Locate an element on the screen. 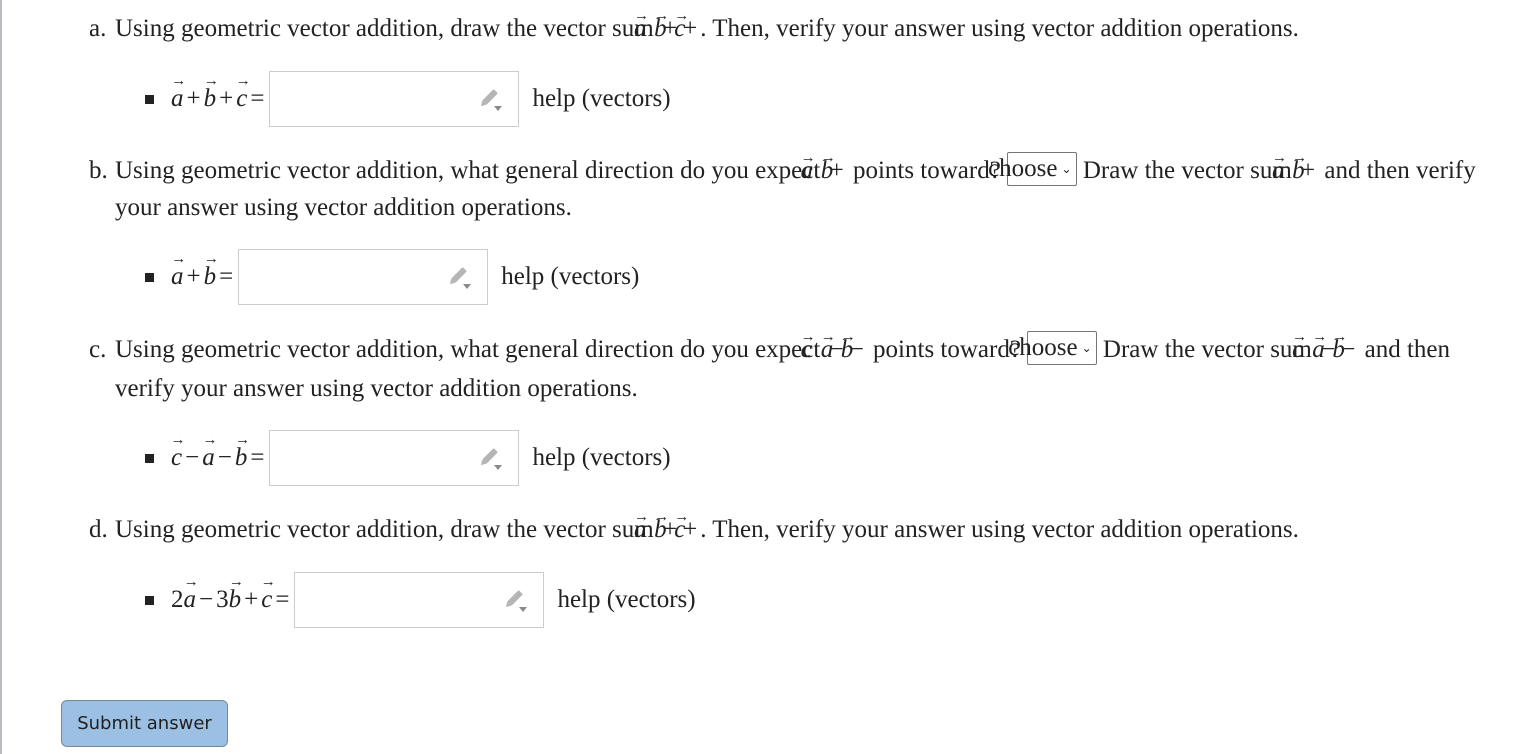 Image resolution: width=1524 pixels, height=754 pixels. direction-select-b: choose ⌄ is located at coordinates (1032, 169).